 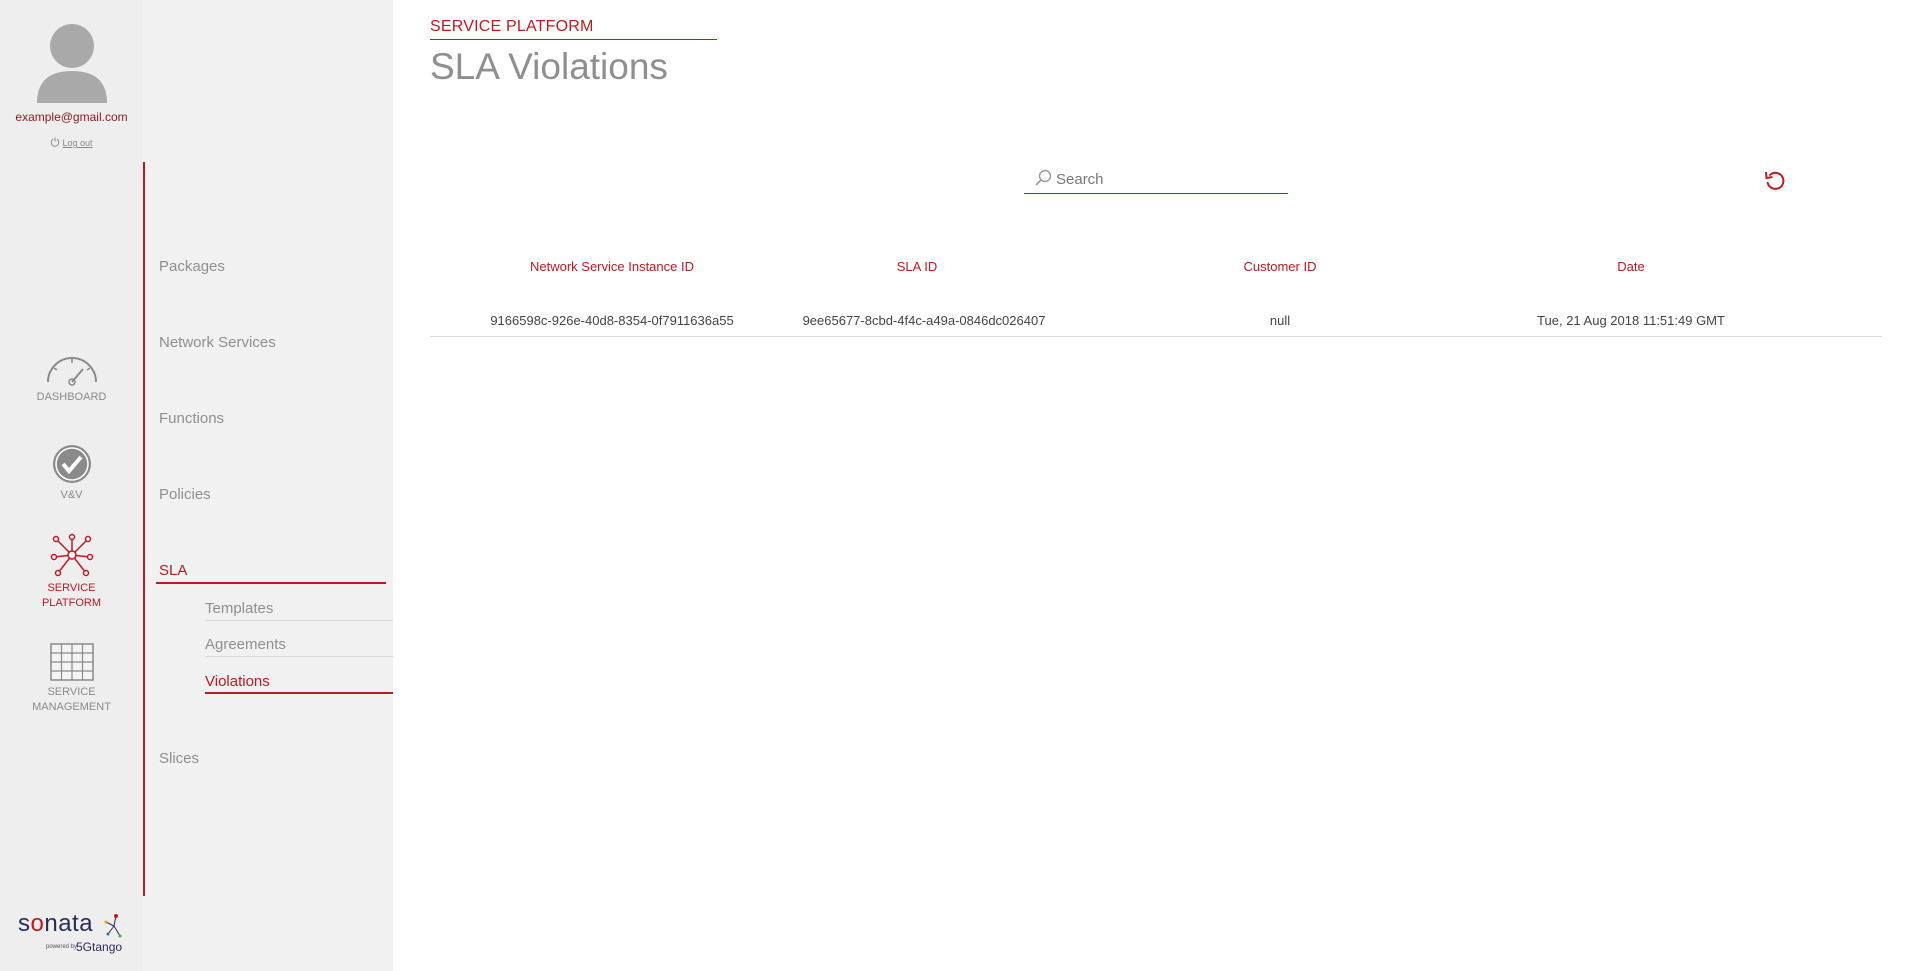 I want to click on dashboard-gauge-icon, so click(x=71, y=371).